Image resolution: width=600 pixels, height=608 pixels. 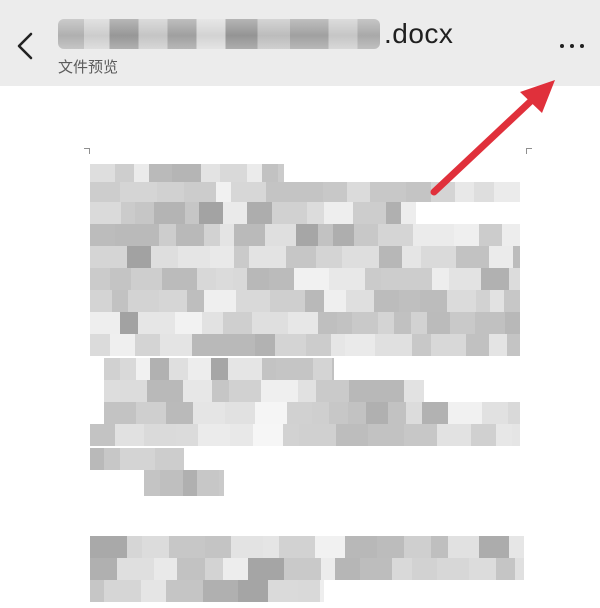 What do you see at coordinates (572, 46) in the screenshot?
I see `more-options-button` at bounding box center [572, 46].